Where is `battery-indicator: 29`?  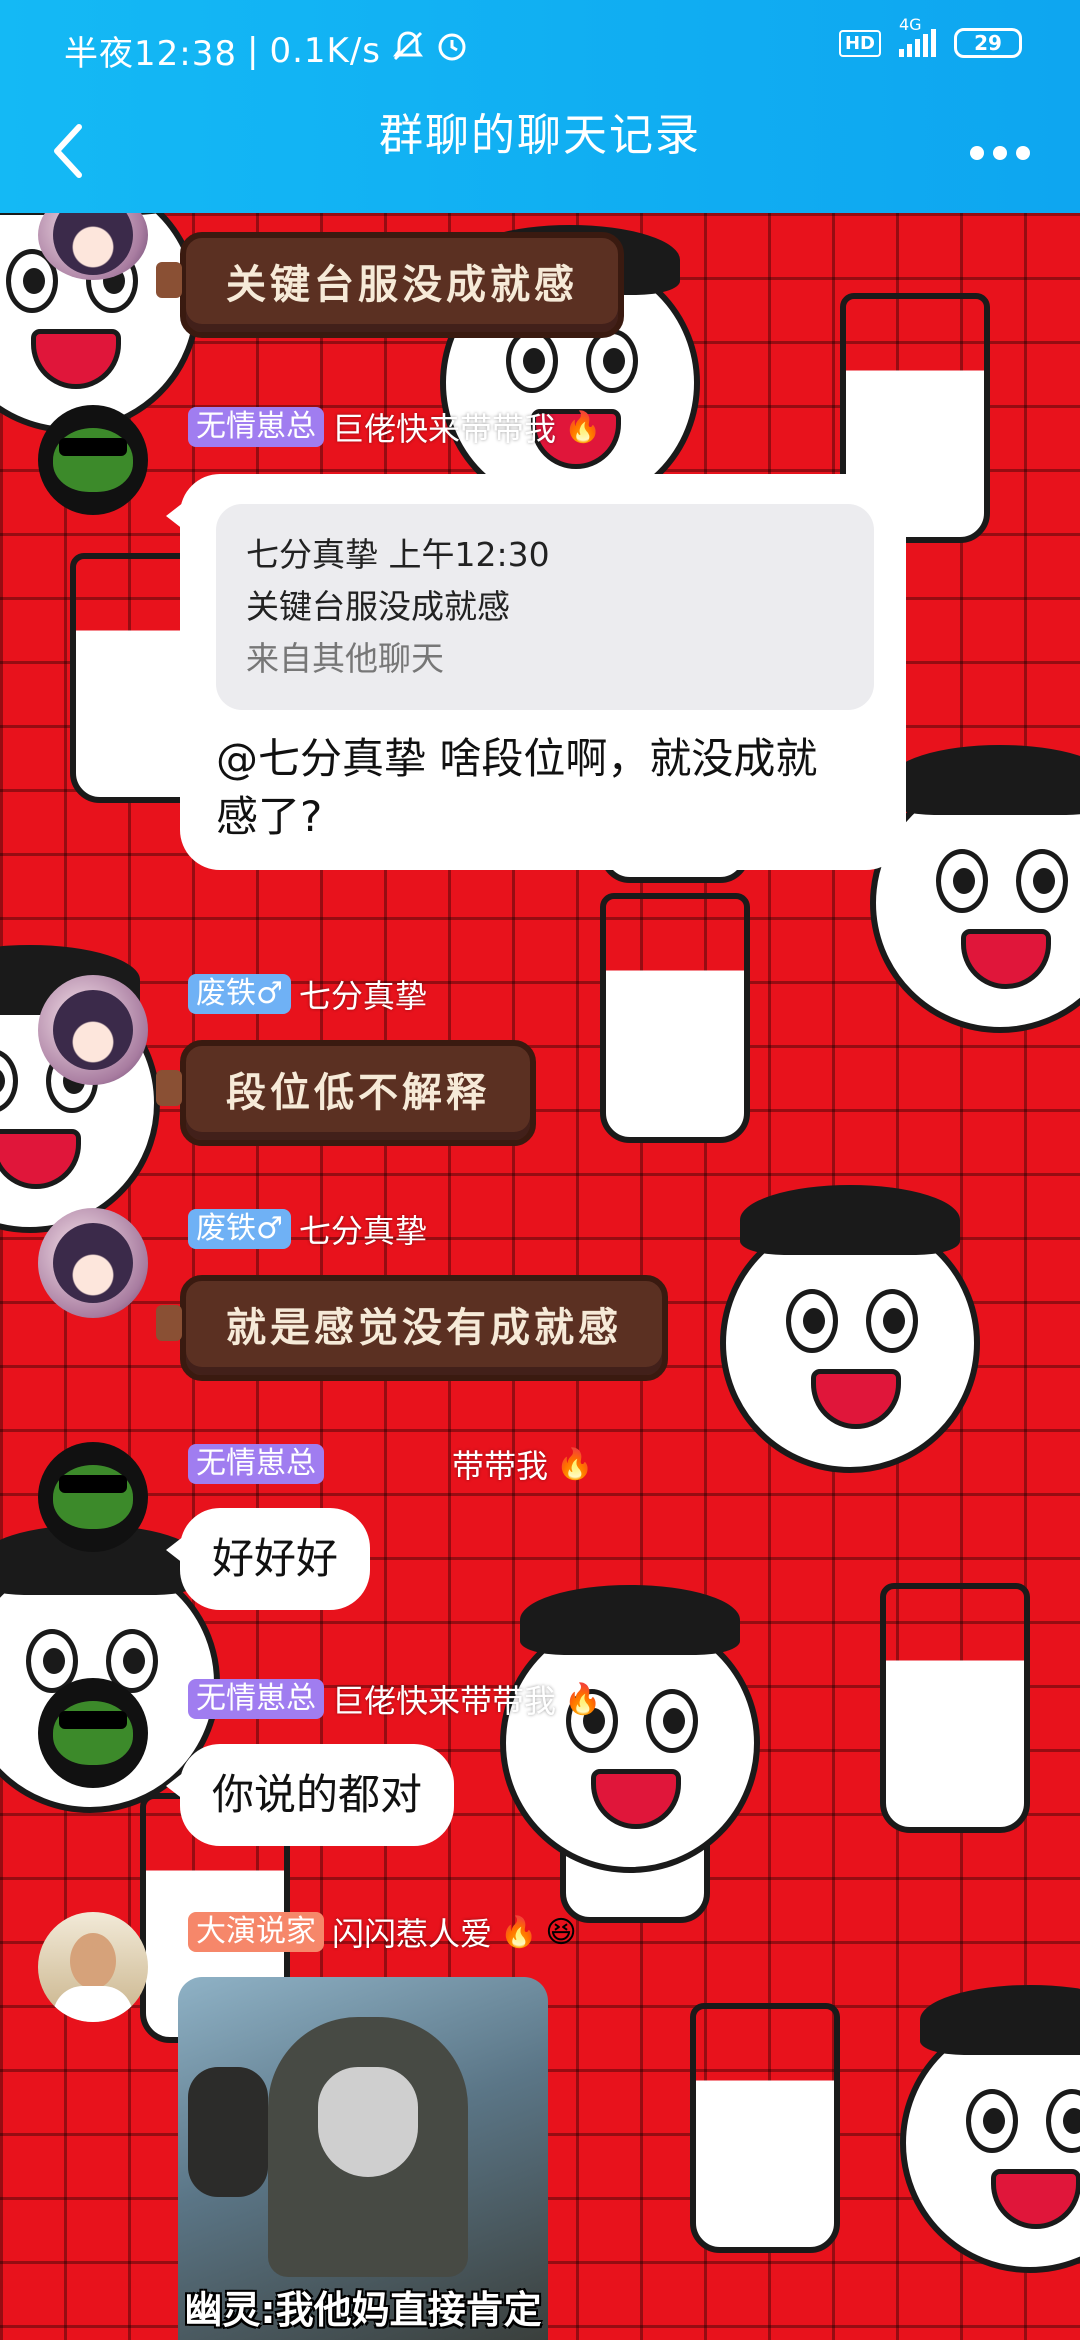 battery-indicator: 29 is located at coordinates (988, 43).